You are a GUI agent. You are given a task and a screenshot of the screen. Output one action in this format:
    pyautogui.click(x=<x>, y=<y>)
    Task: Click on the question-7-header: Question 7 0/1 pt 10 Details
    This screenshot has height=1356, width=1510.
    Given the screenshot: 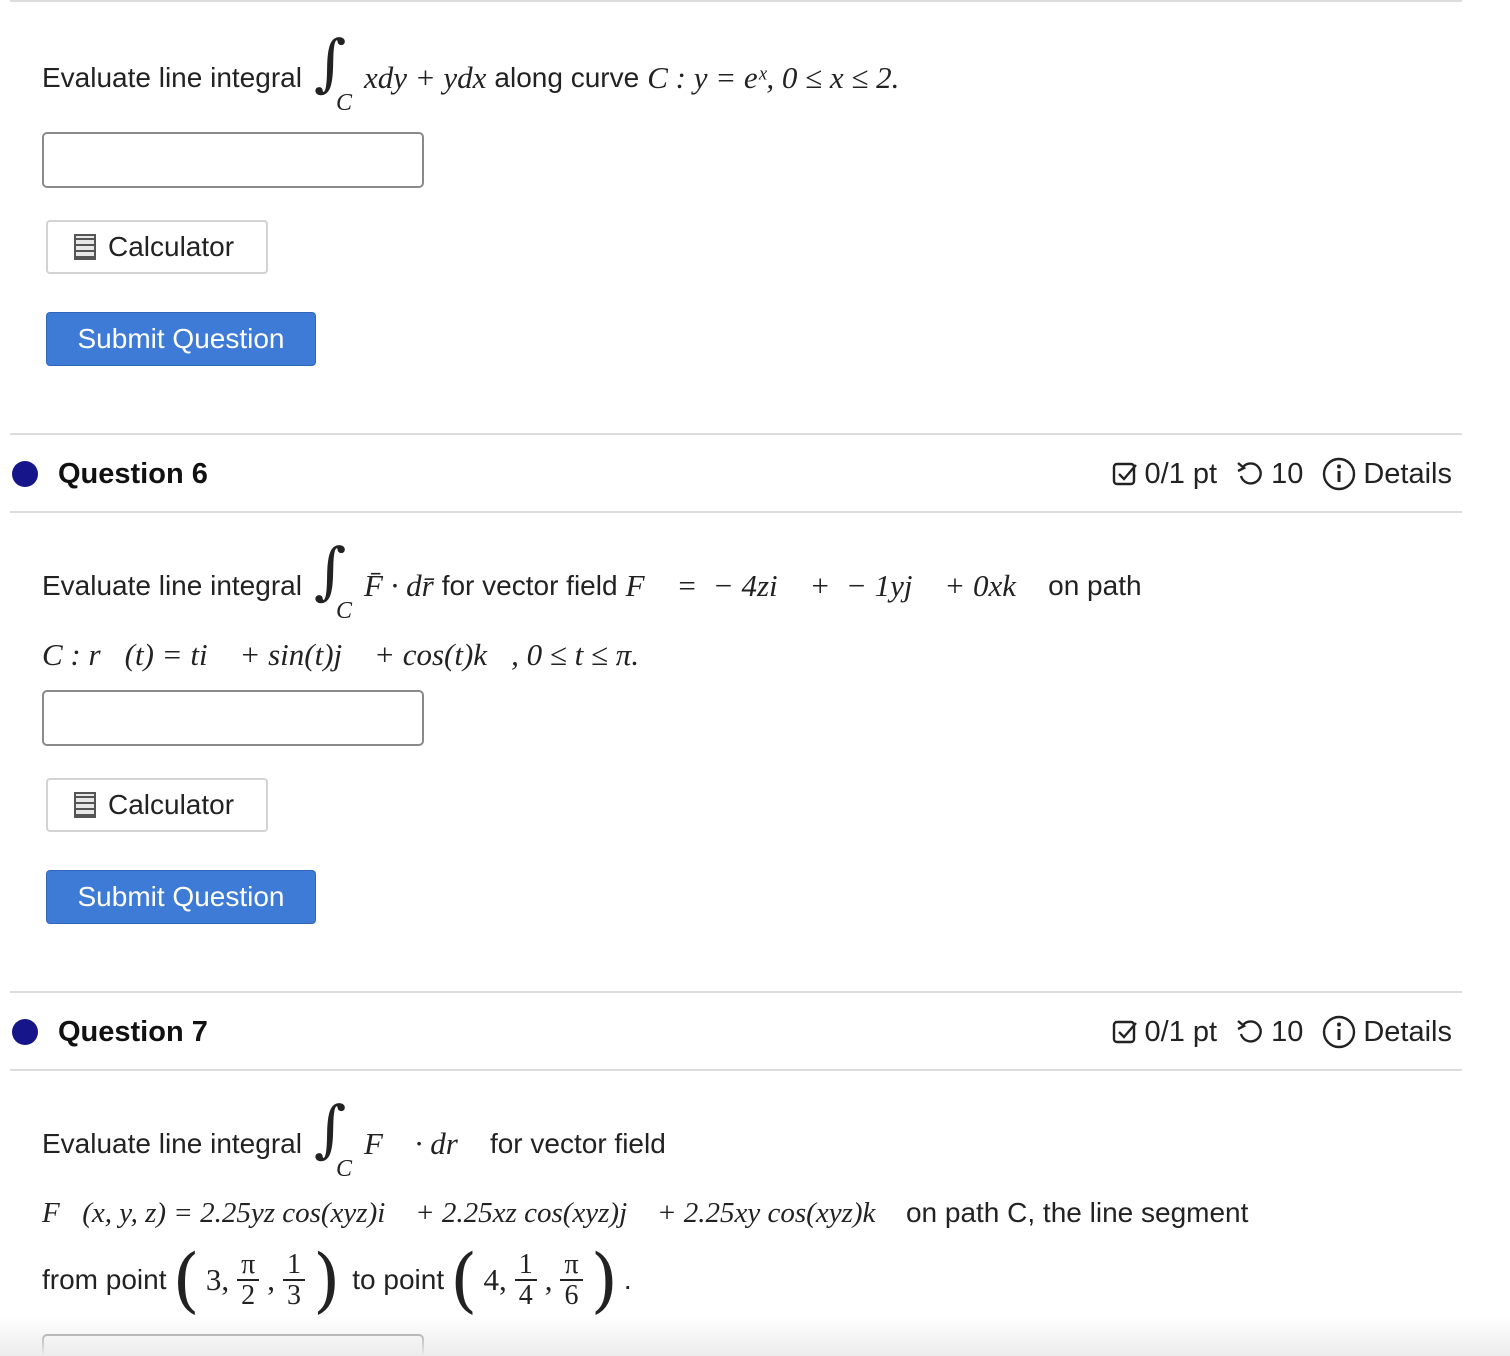 What is the action you would take?
    pyautogui.click(x=732, y=1032)
    